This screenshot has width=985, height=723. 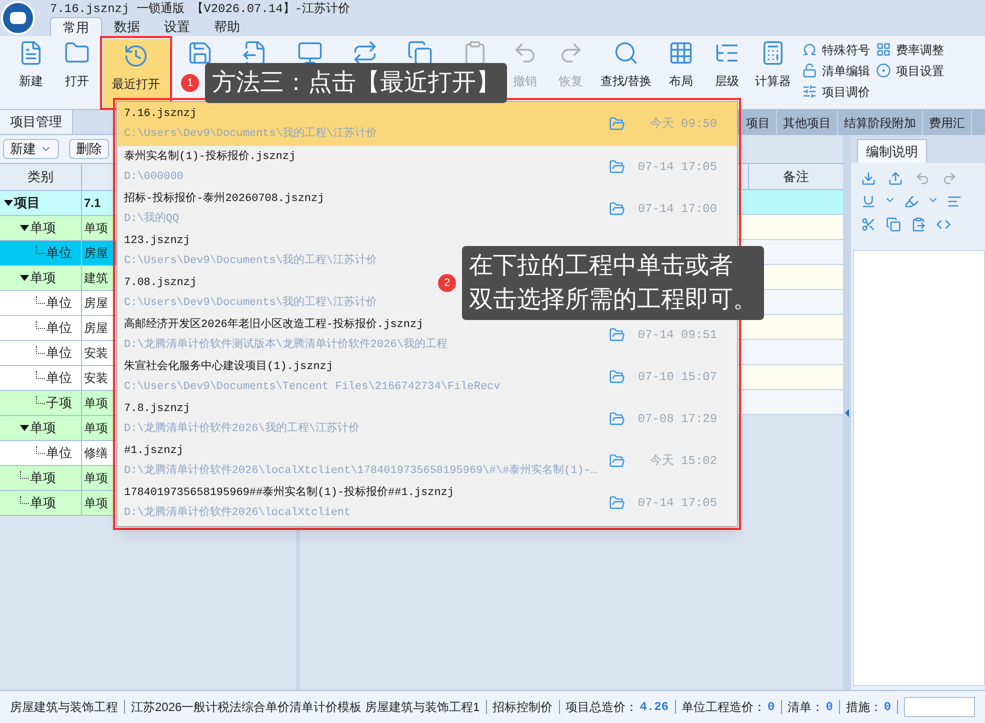 I want to click on modified-time: 07-10 15:07, so click(x=677, y=377).